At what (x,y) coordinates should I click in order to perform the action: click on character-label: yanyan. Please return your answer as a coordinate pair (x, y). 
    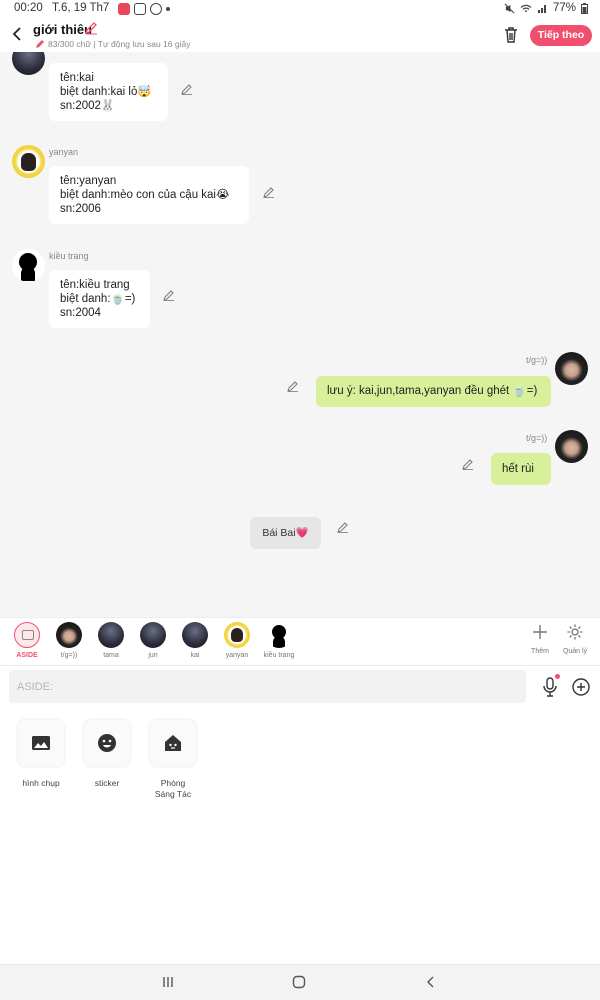
    Looking at the image, I should click on (237, 655).